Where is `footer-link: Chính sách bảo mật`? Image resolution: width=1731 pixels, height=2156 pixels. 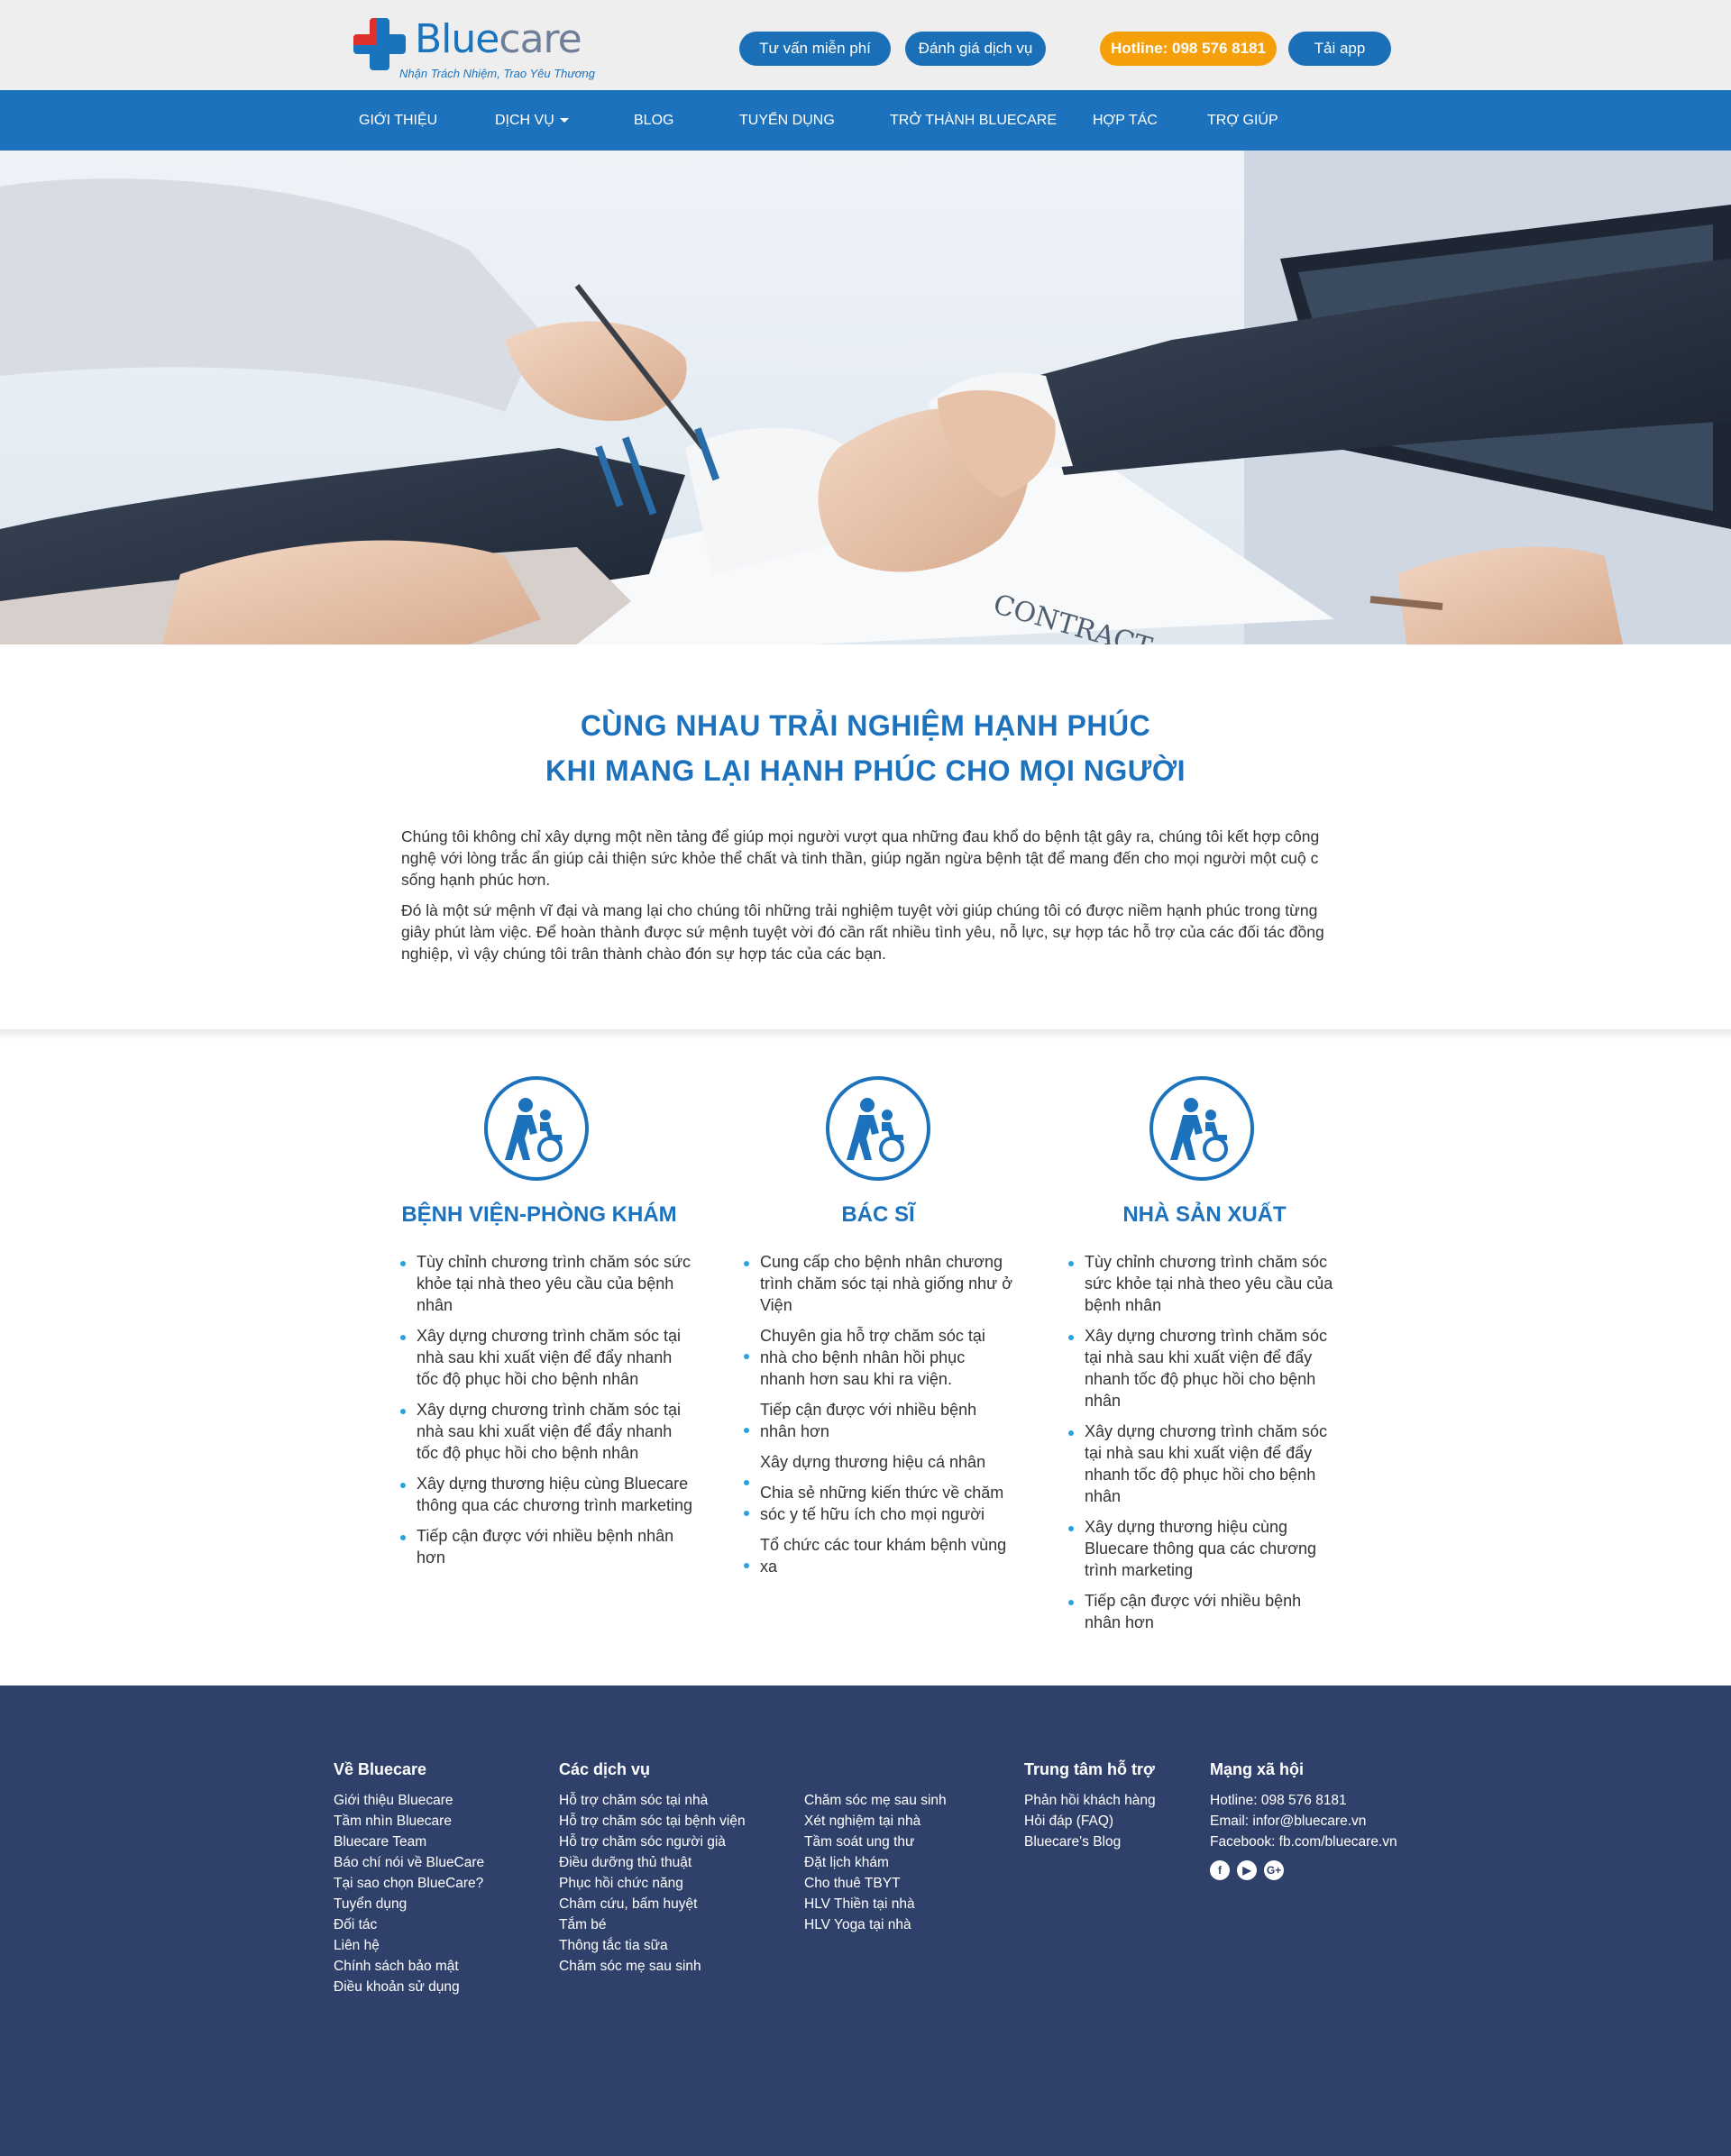
footer-link: Chính sách bảo mật is located at coordinates (409, 1966).